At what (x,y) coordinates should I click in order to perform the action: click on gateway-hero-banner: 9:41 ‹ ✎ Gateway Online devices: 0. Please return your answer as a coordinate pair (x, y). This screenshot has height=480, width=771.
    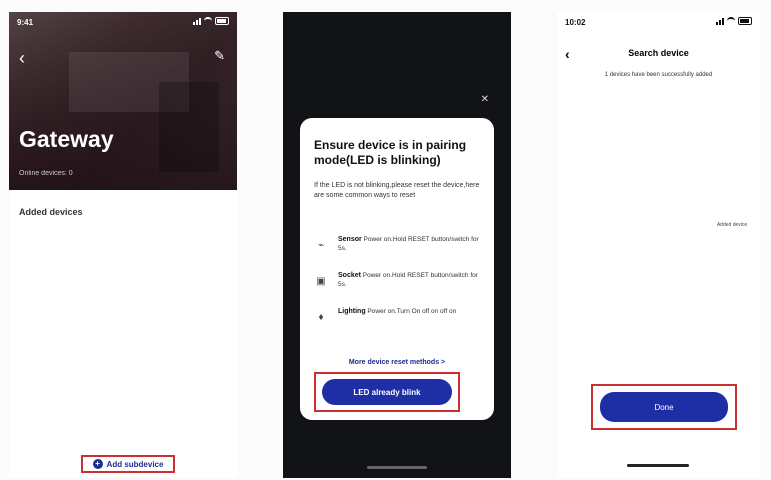
    Looking at the image, I should click on (123, 101).